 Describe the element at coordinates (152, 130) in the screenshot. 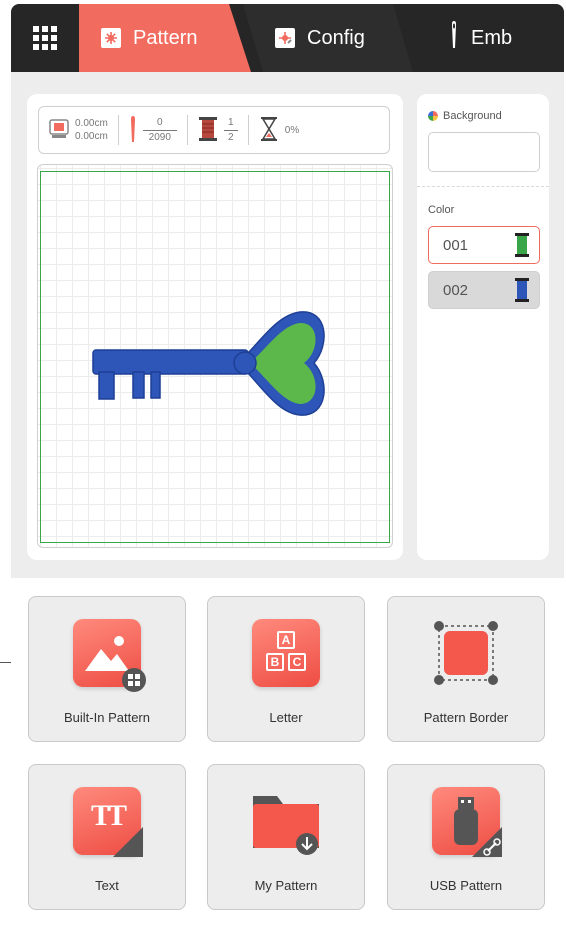

I see `stitch-readout: 0 2090` at that location.